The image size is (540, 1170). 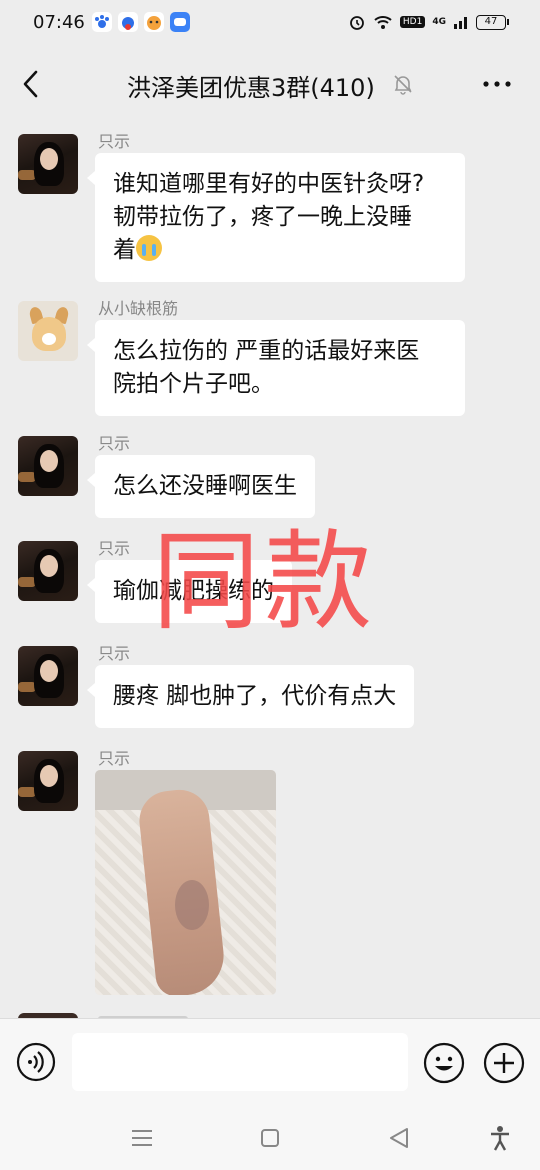 I want to click on status-bar: 07:46 HD1 4G 47, so click(x=270, y=24).